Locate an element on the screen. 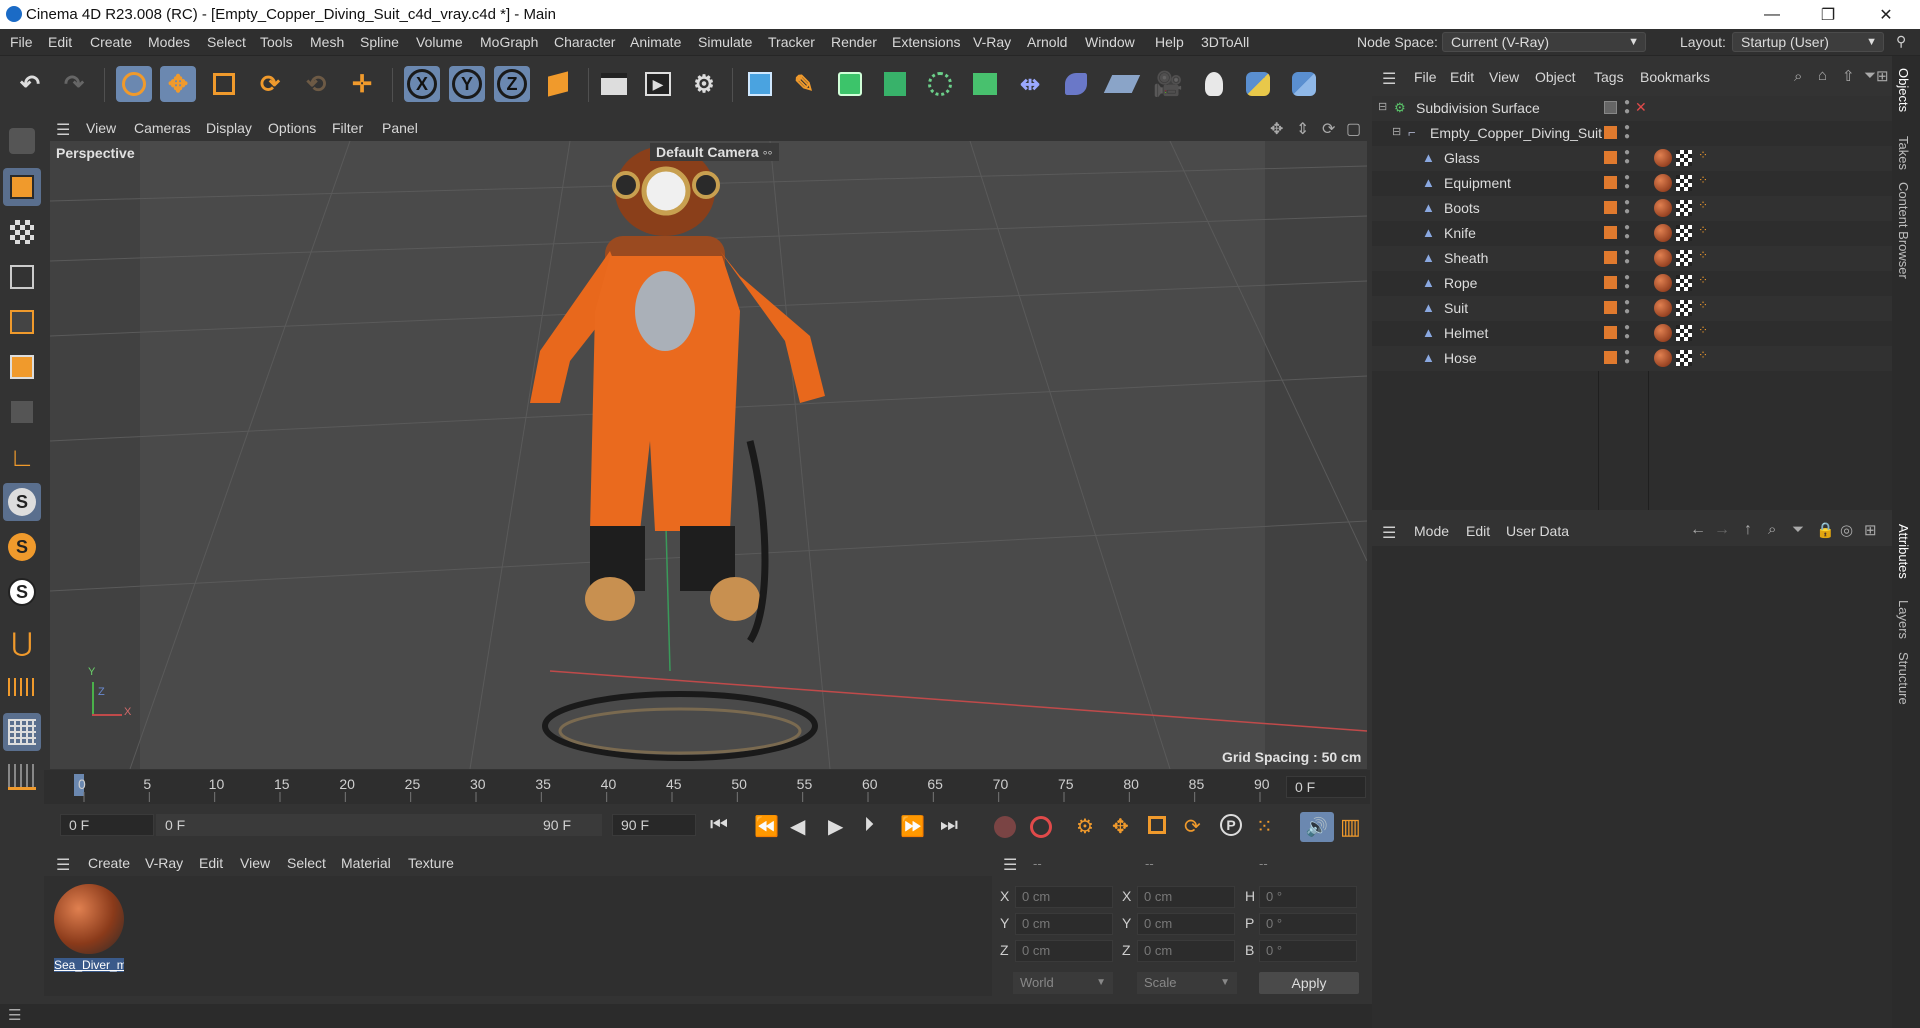 Image resolution: width=1920 pixels, height=1028 pixels. polygons-mode-button is located at coordinates (22, 367).